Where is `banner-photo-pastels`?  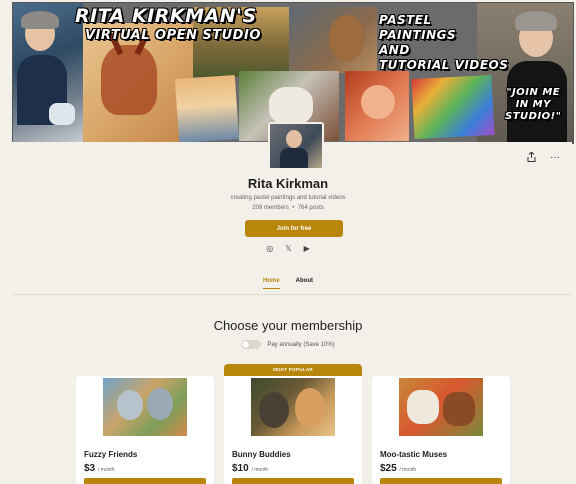 banner-photo-pastels is located at coordinates (453, 107).